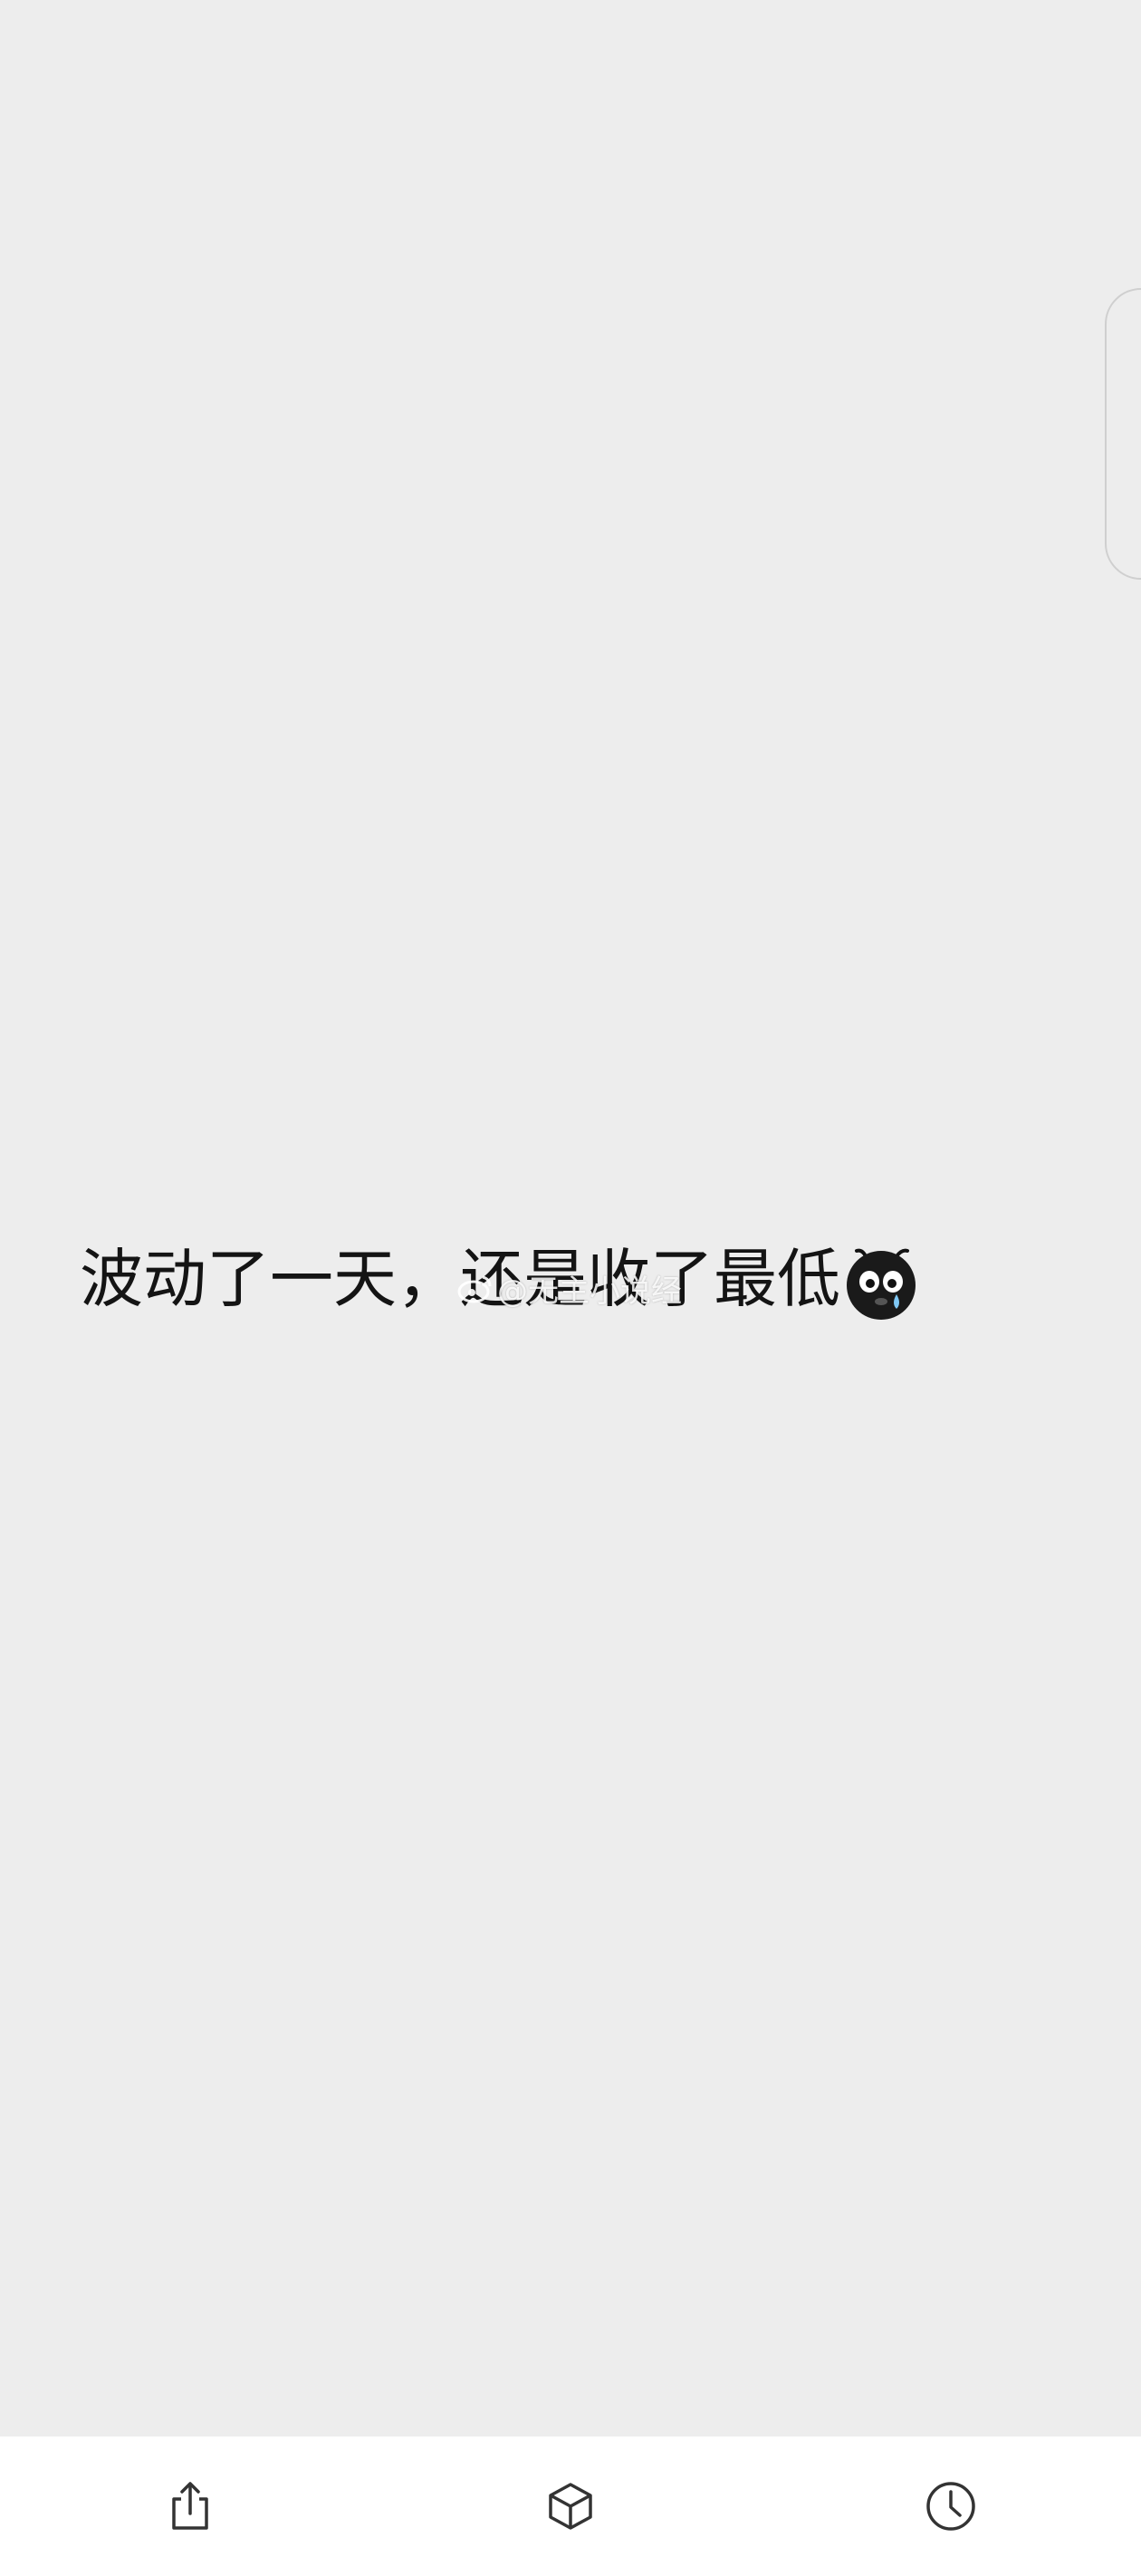 The width and height of the screenshot is (1141, 2576). I want to click on share-button, so click(190, 2506).